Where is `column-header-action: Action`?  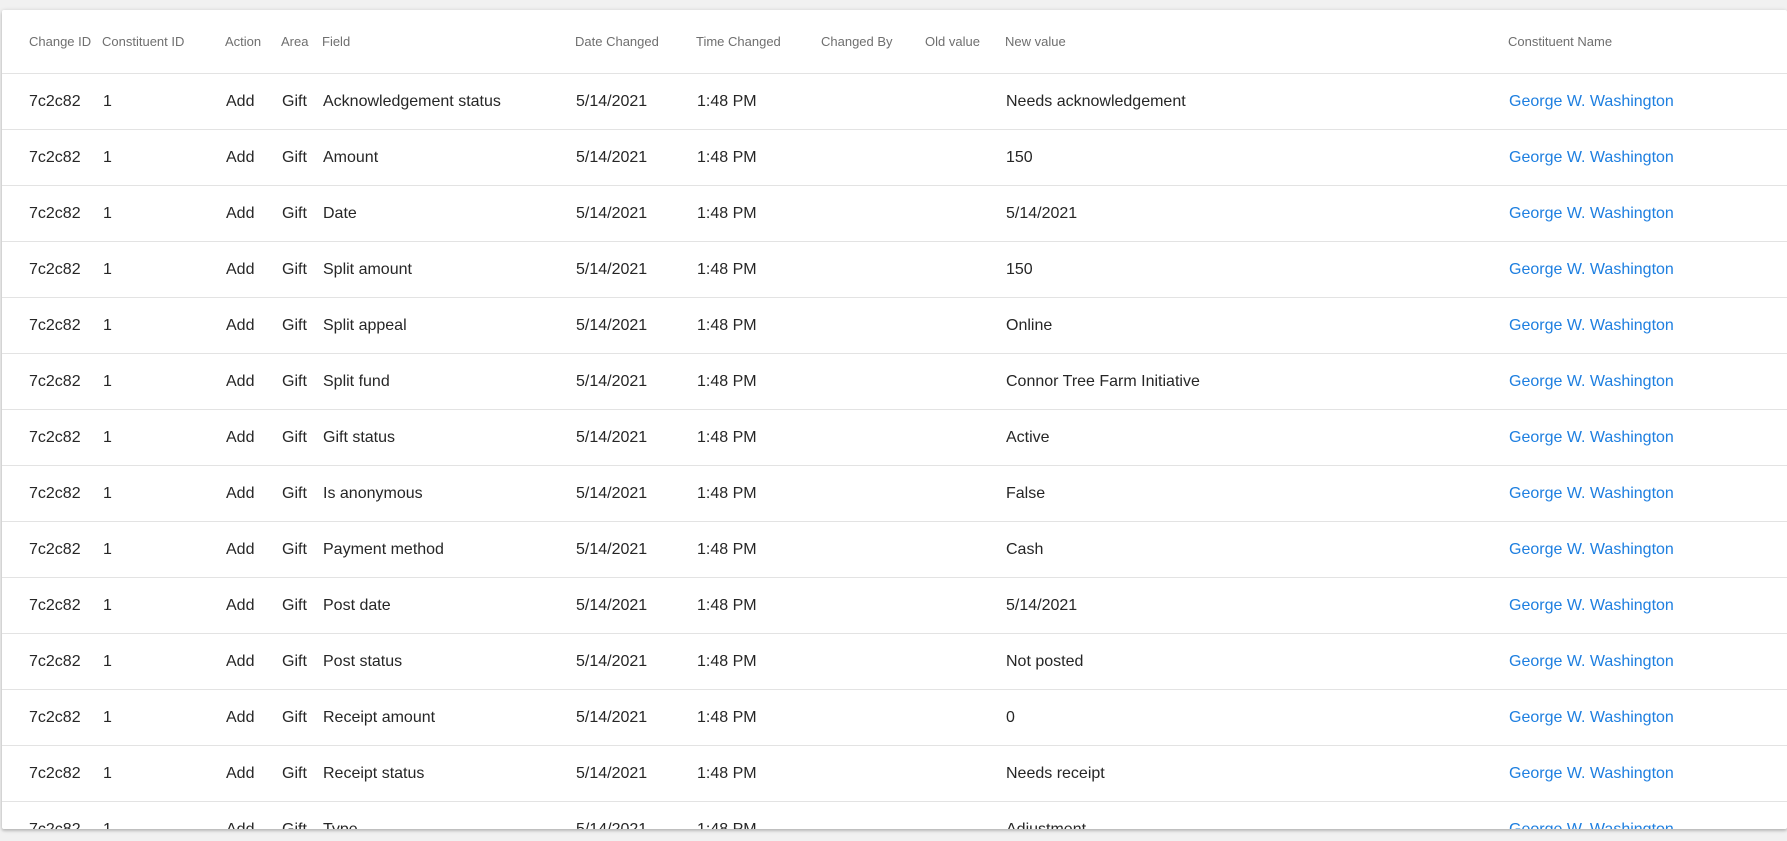 column-header-action: Action is located at coordinates (253, 42).